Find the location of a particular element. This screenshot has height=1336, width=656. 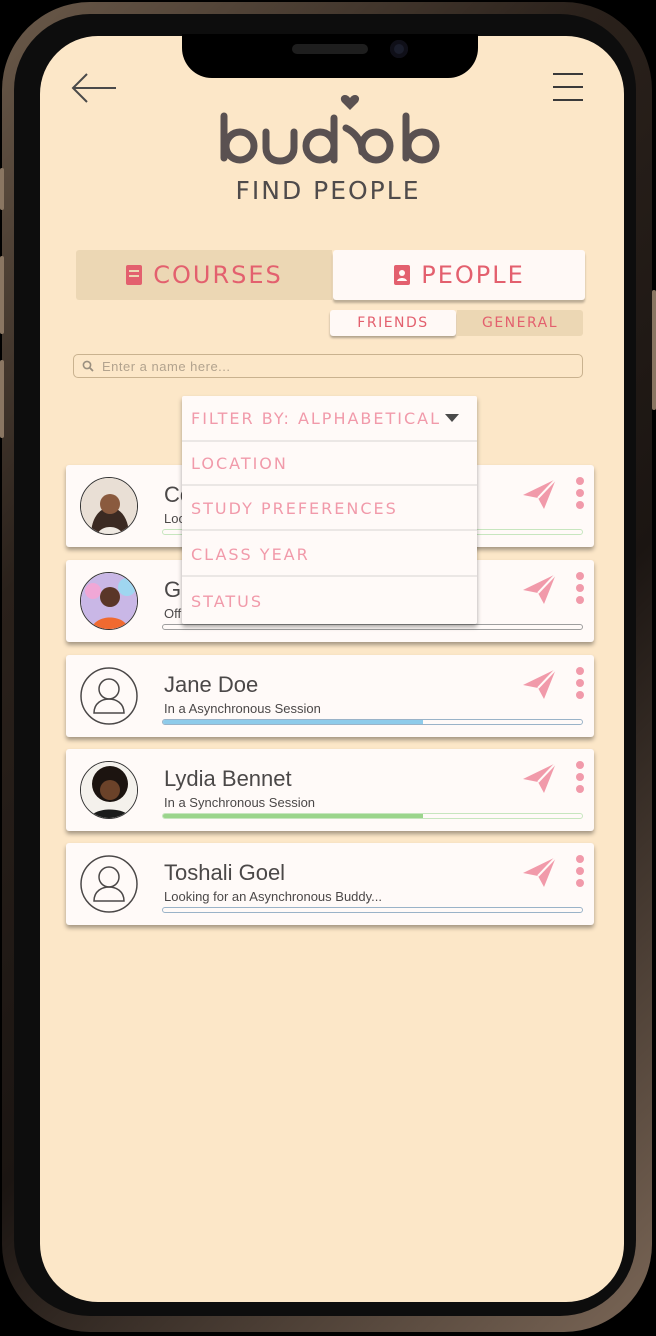

page-title: FIND PEOPLE is located at coordinates (328, 190).